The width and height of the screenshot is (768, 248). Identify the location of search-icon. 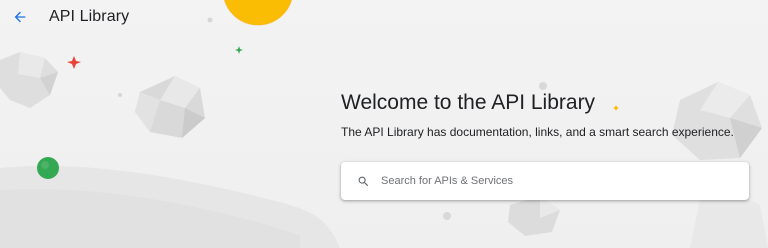
(363, 181).